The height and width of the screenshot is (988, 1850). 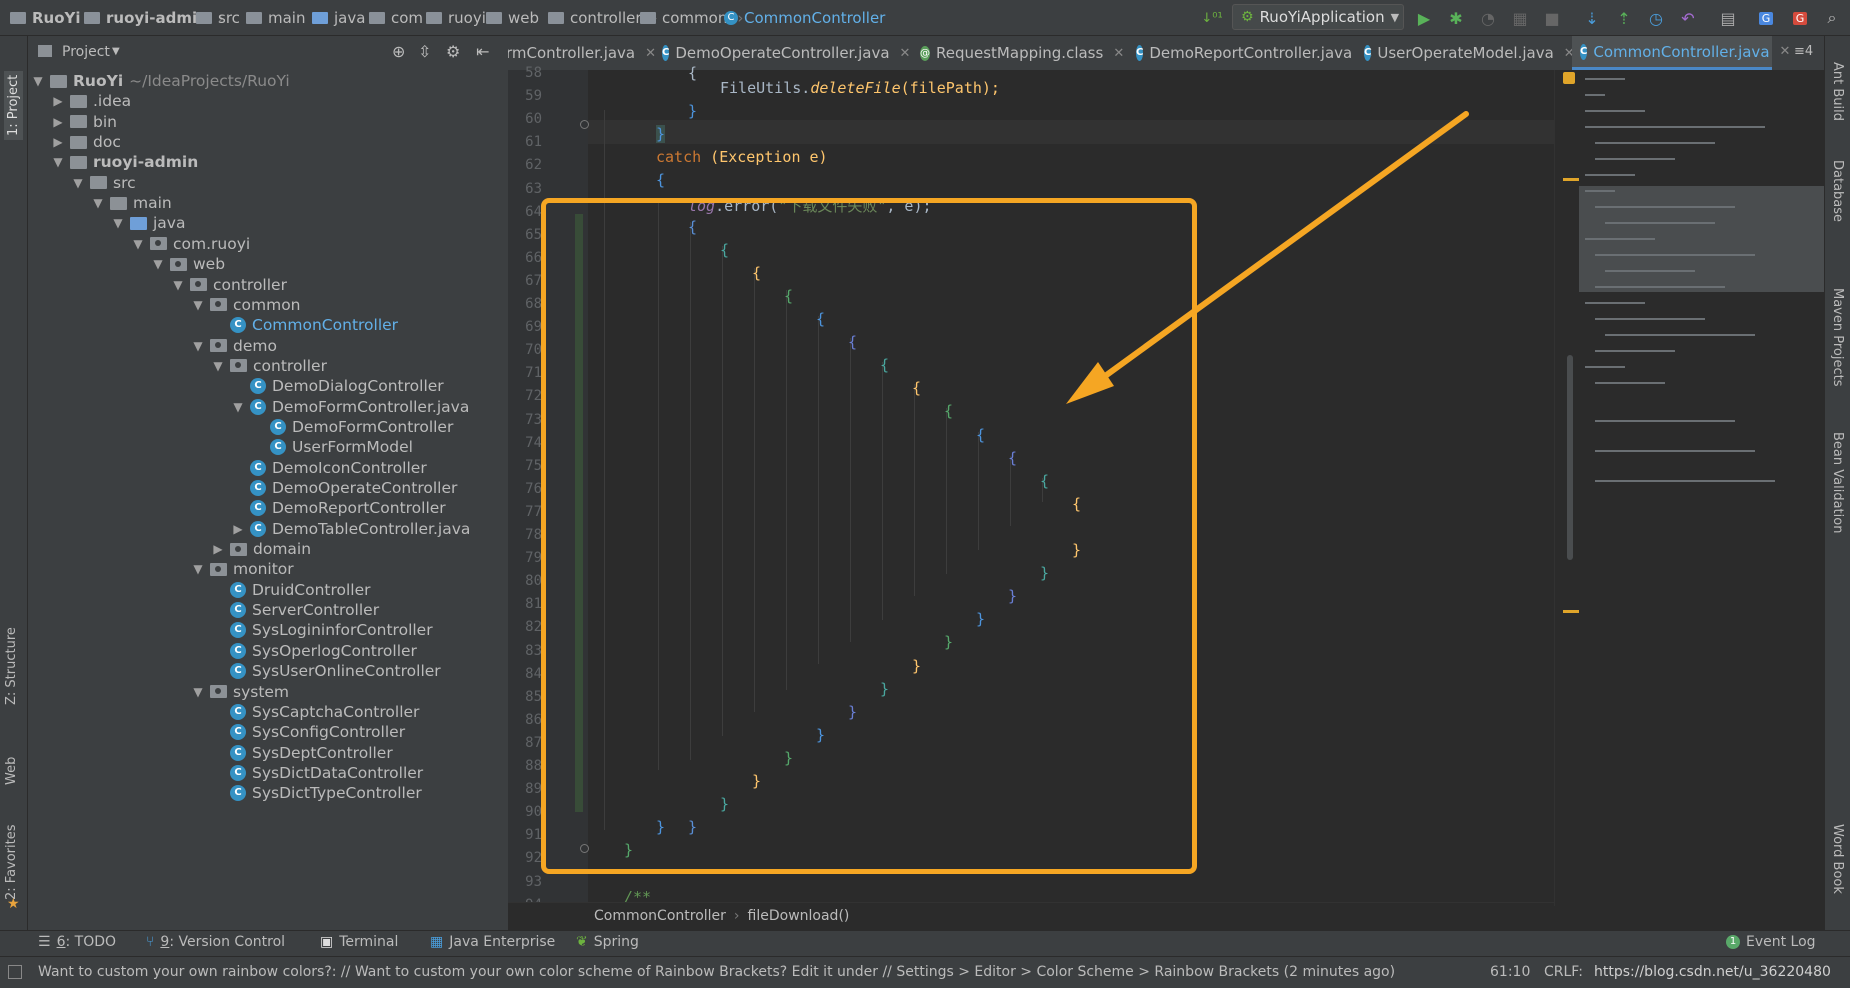 What do you see at coordinates (1267, 257) in the screenshot?
I see `annotation-arrow` at bounding box center [1267, 257].